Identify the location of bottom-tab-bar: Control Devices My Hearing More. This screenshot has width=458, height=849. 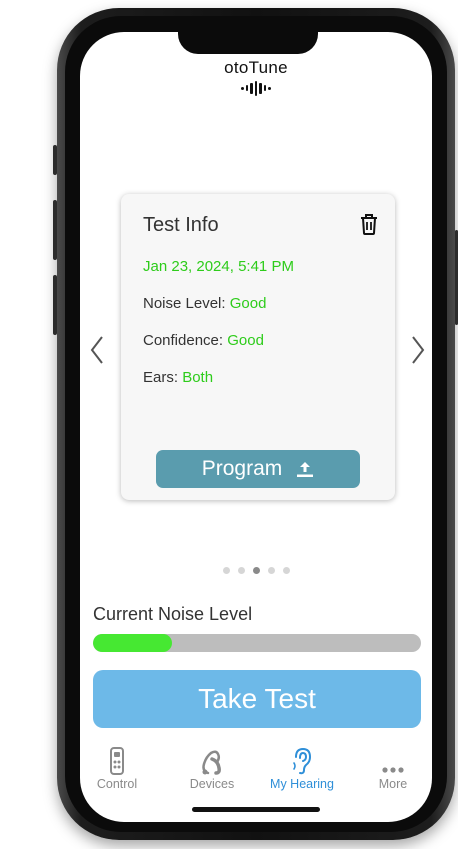
(256, 770).